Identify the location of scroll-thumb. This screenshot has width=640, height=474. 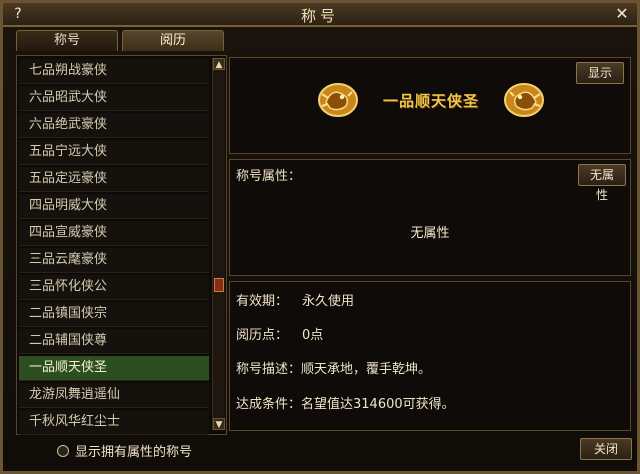
(219, 285).